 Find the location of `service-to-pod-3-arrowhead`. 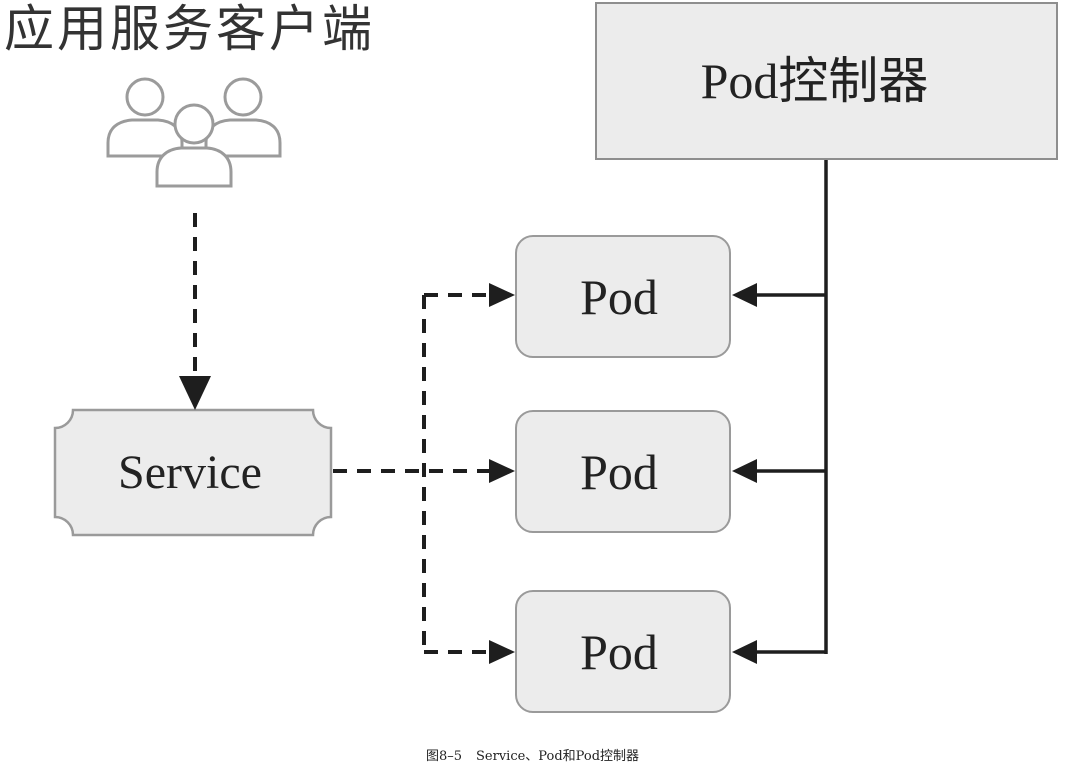

service-to-pod-3-arrowhead is located at coordinates (502, 652).